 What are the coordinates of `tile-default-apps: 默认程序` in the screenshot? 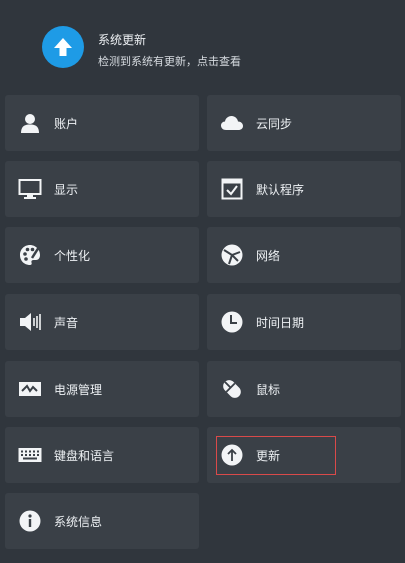 It's located at (304, 189).